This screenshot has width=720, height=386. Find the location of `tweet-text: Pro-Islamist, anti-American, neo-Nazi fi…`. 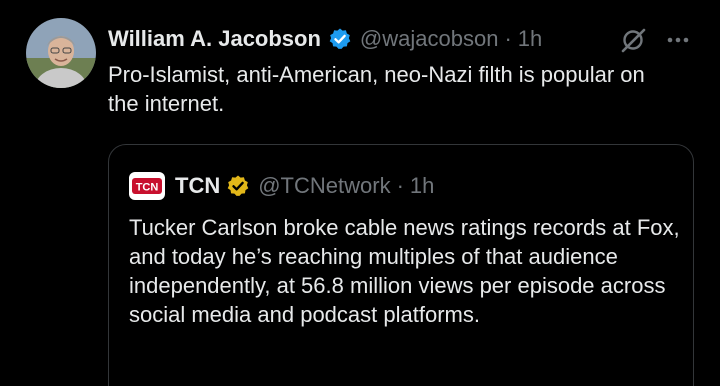

tweet-text: Pro-Islamist, anti-American, neo-Nazi fi… is located at coordinates (376, 89).